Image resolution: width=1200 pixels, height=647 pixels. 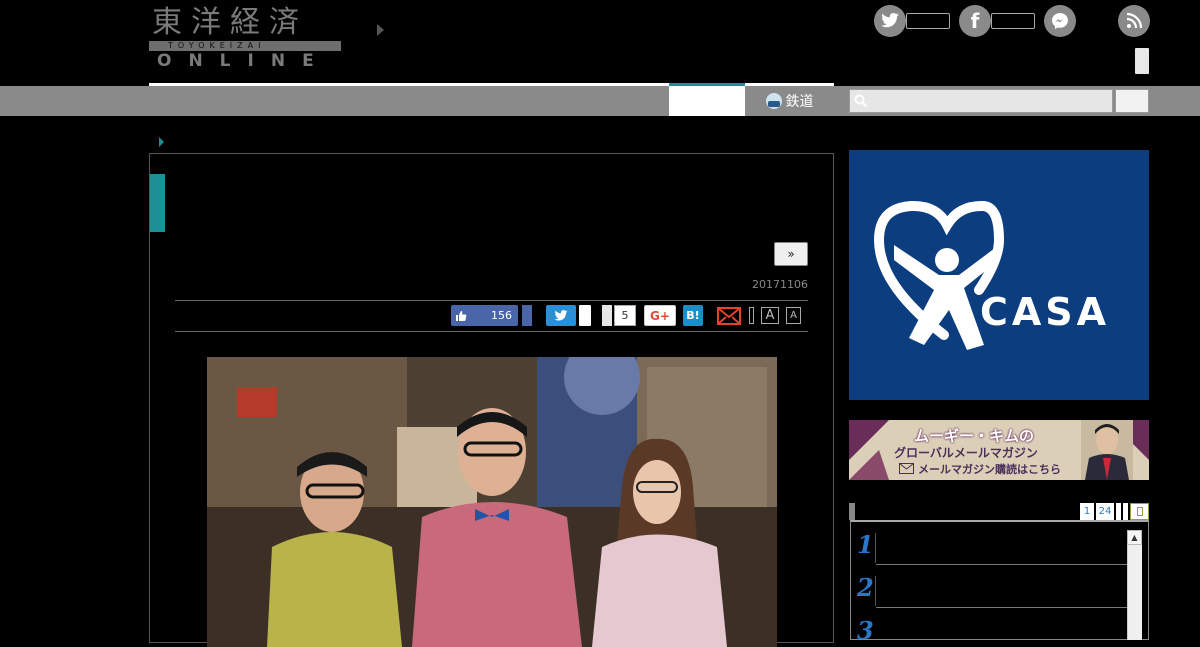 What do you see at coordinates (660, 315) in the screenshot?
I see `google-plus-button: G+` at bounding box center [660, 315].